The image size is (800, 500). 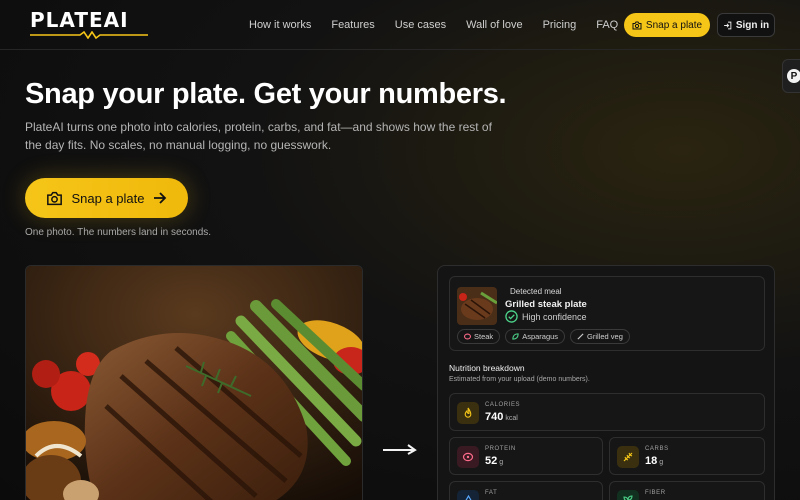 What do you see at coordinates (118, 232) in the screenshot?
I see `hero-note: One photo. The numbers land in seconds.` at bounding box center [118, 232].